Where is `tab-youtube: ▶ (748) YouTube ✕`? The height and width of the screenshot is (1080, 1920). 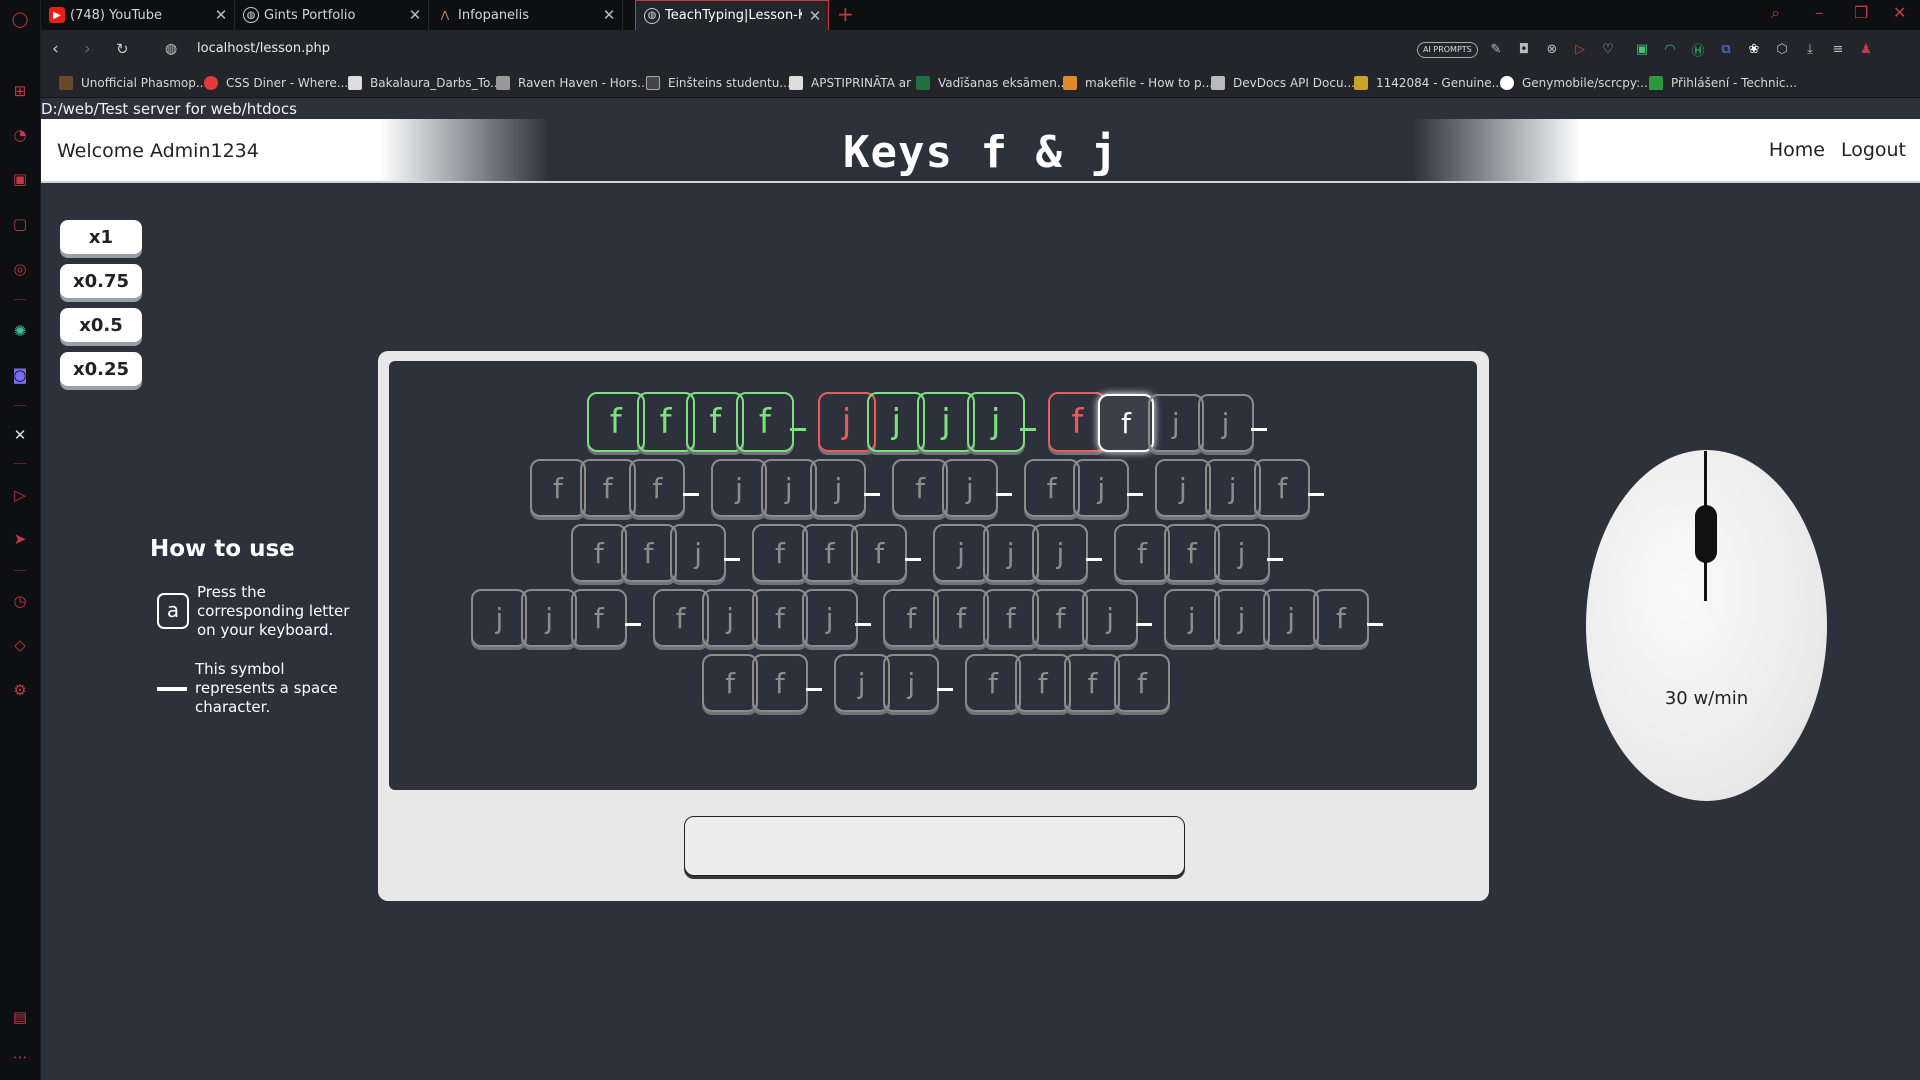 tab-youtube: ▶ (748) YouTube ✕ is located at coordinates (138, 15).